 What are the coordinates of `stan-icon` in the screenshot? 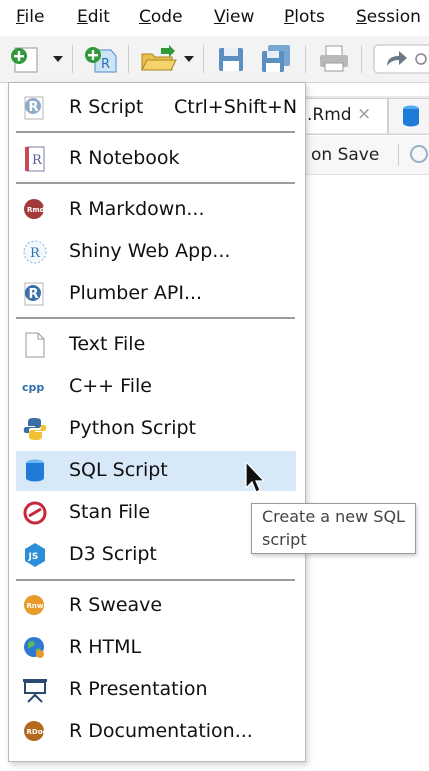 It's located at (35, 513).